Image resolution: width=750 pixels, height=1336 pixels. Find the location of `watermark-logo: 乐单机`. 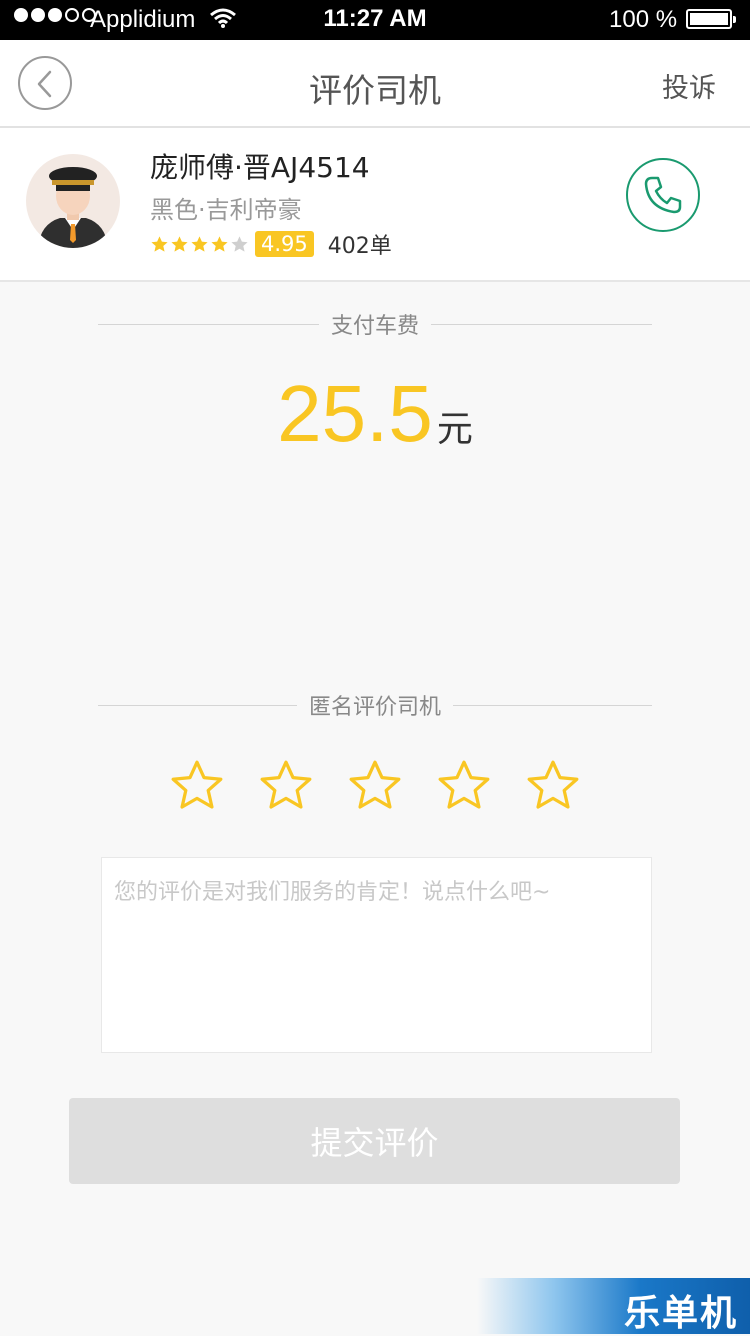

watermark-logo: 乐单机 is located at coordinates (613, 1306).